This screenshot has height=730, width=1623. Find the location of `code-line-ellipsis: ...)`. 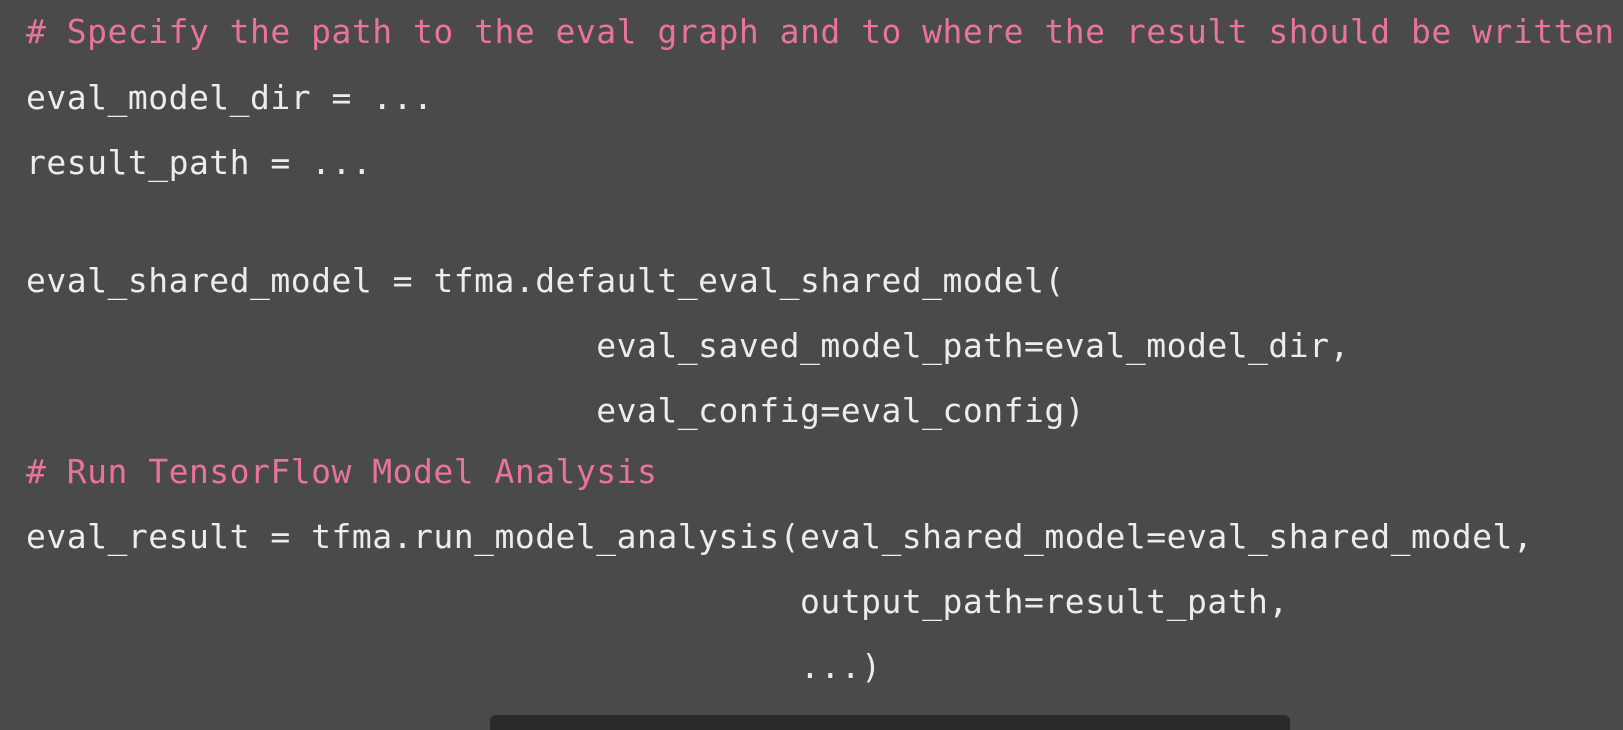

code-line-ellipsis: ...) is located at coordinates (454, 666).